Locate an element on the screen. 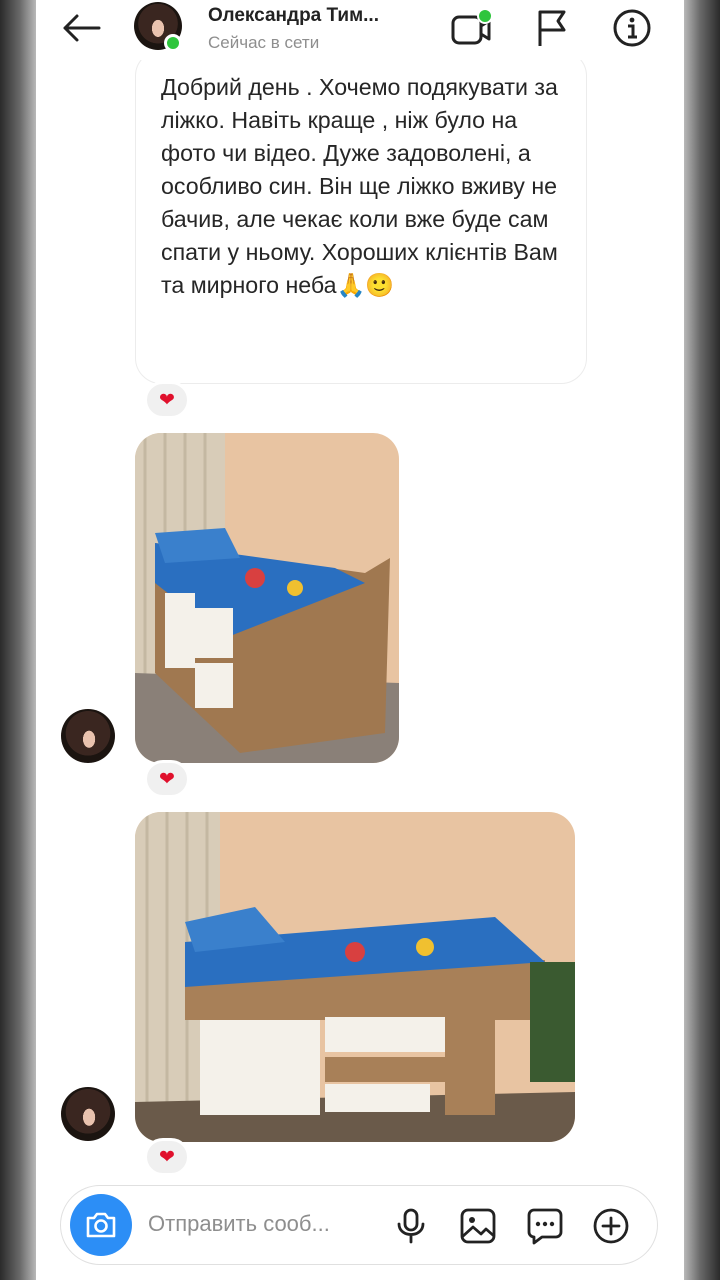 This screenshot has height=1280, width=720. message-photo is located at coordinates (267, 598).